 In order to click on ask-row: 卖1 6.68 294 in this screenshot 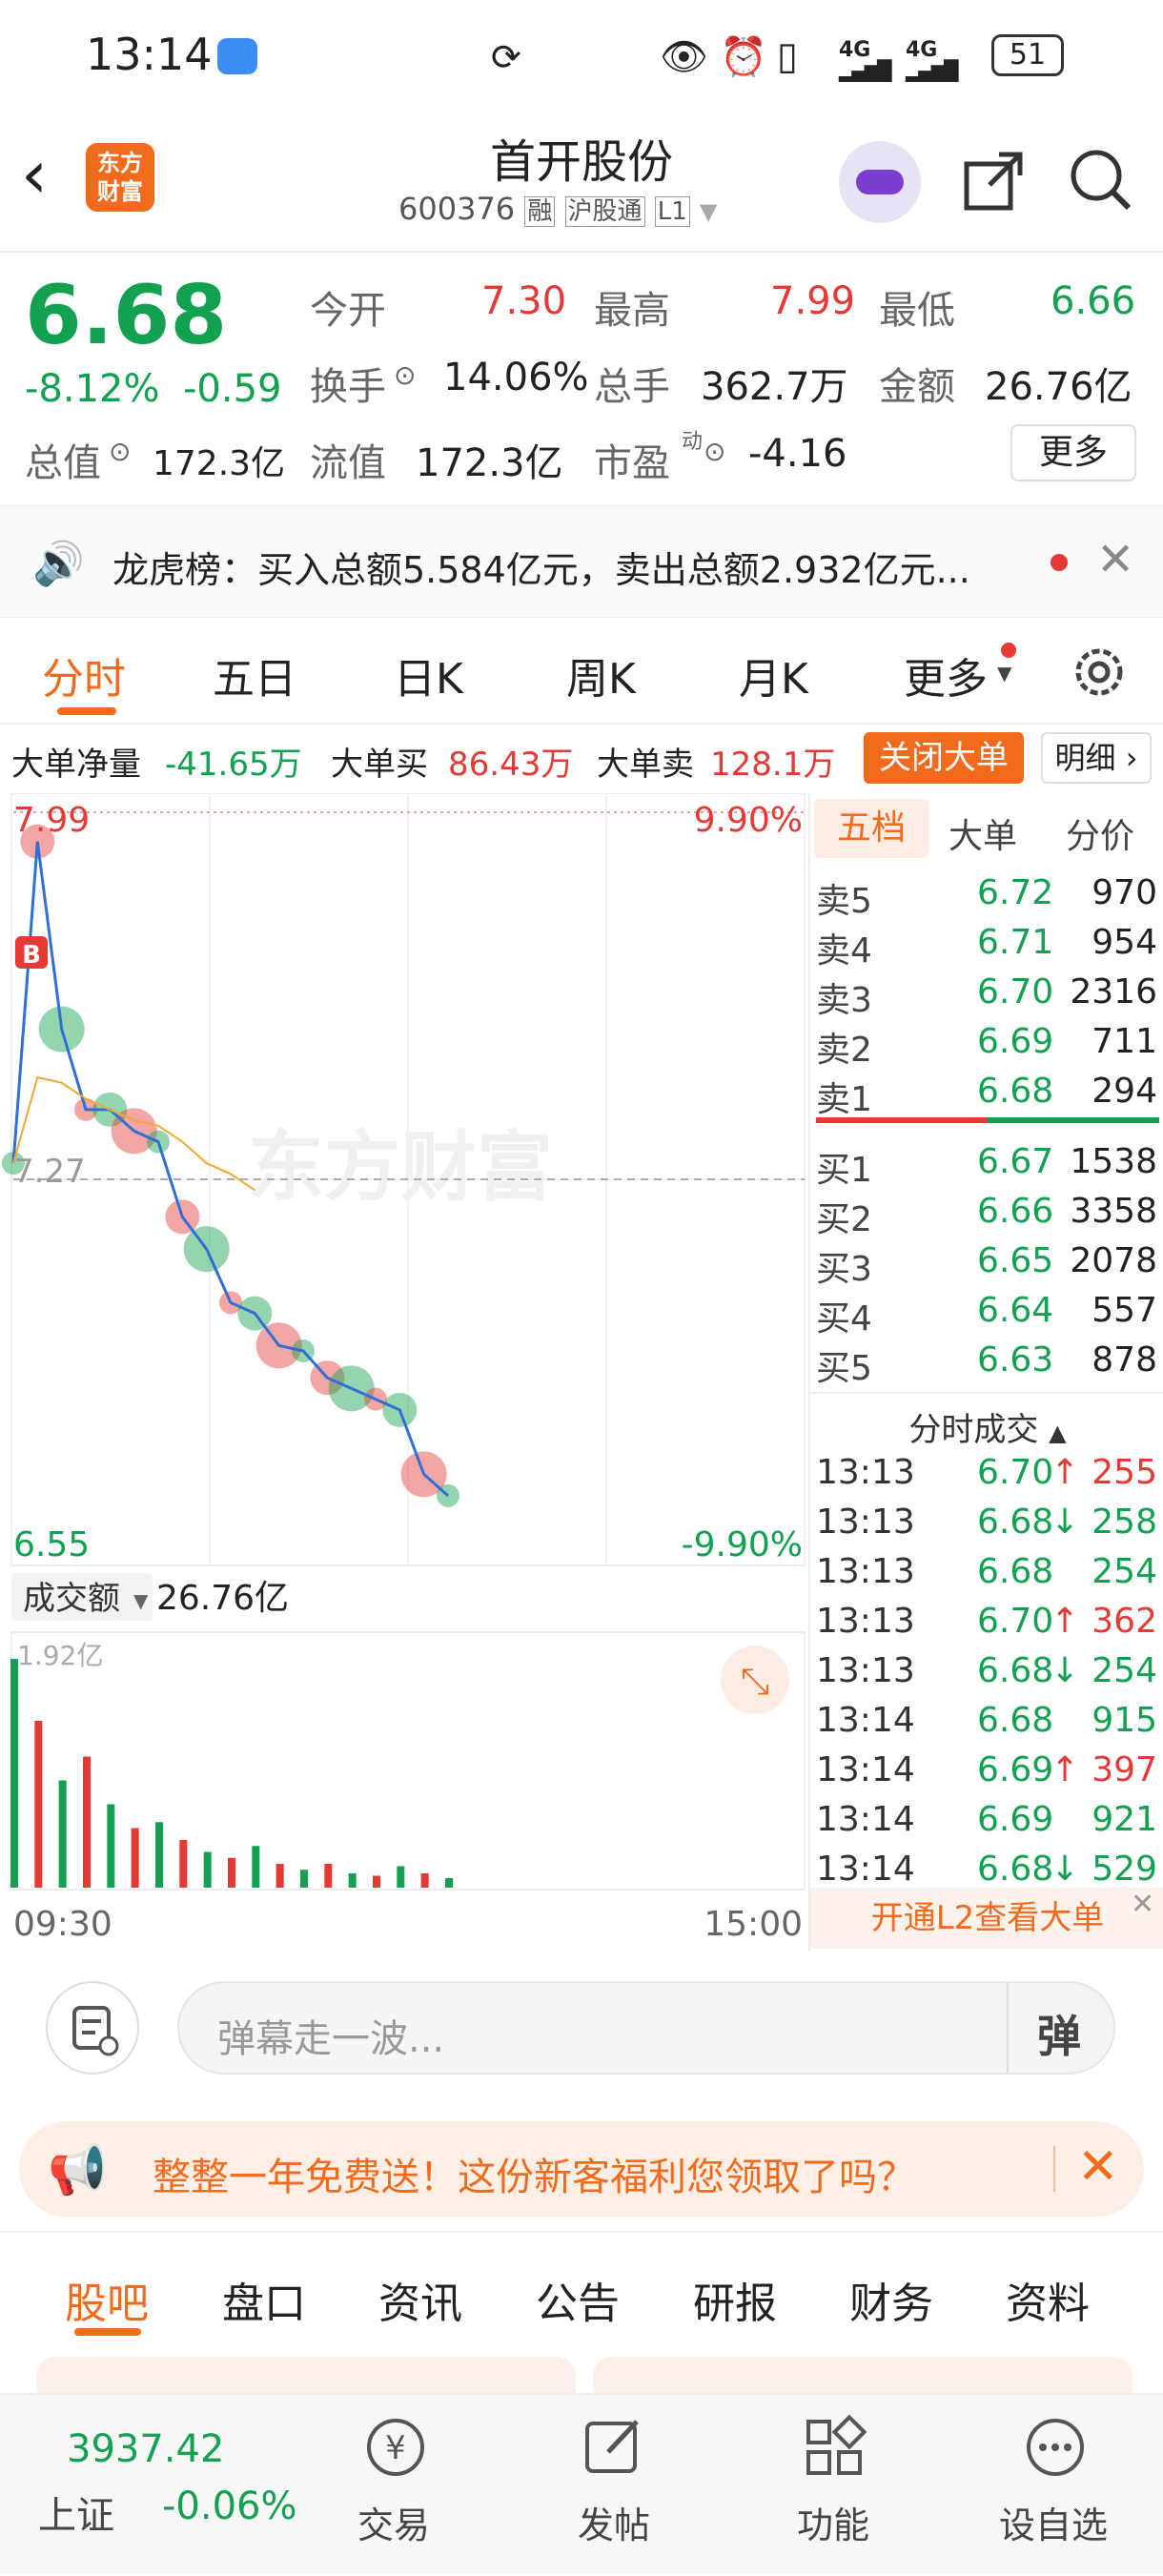, I will do `click(986, 1097)`.